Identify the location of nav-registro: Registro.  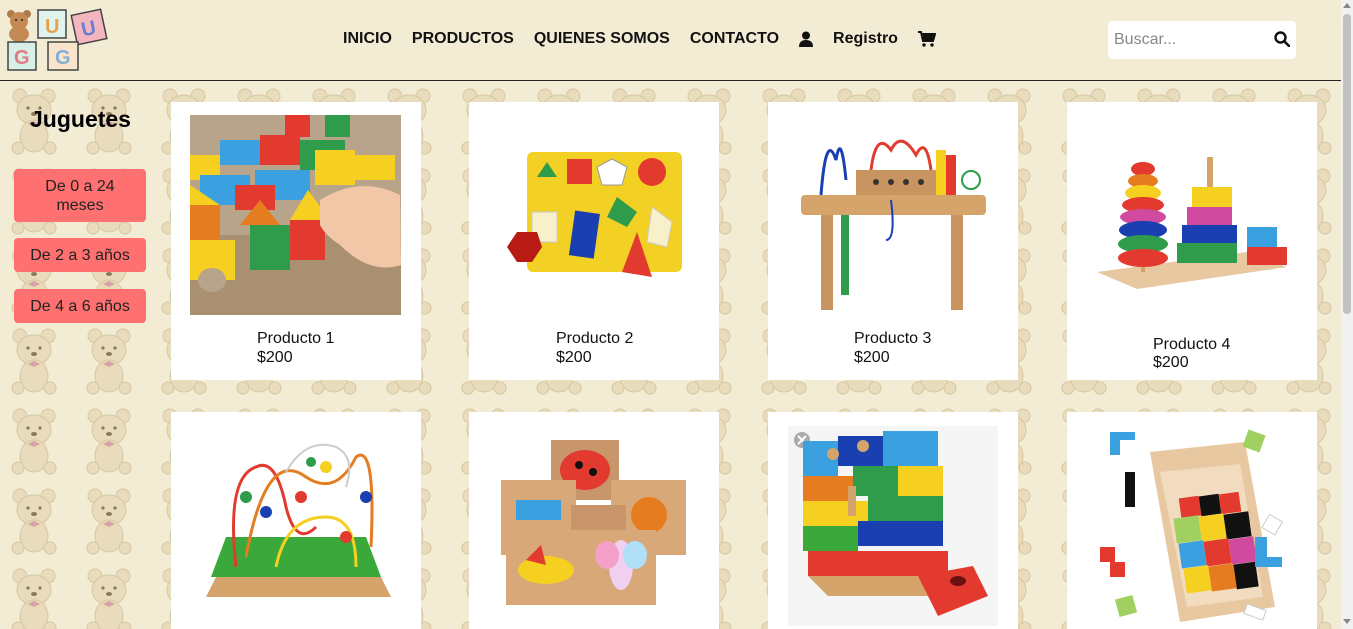
(865, 39).